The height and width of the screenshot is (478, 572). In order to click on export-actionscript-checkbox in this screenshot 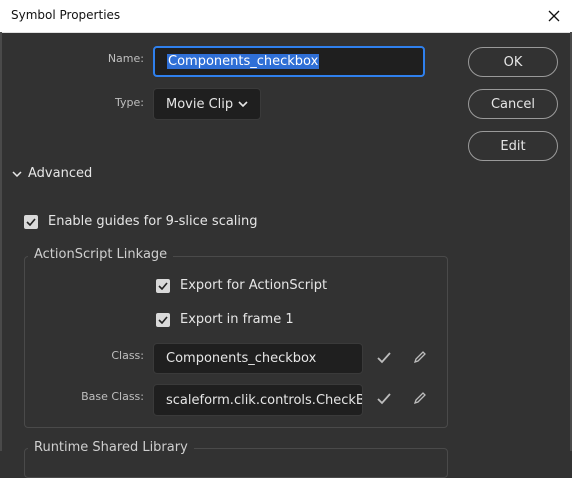, I will do `click(163, 285)`.